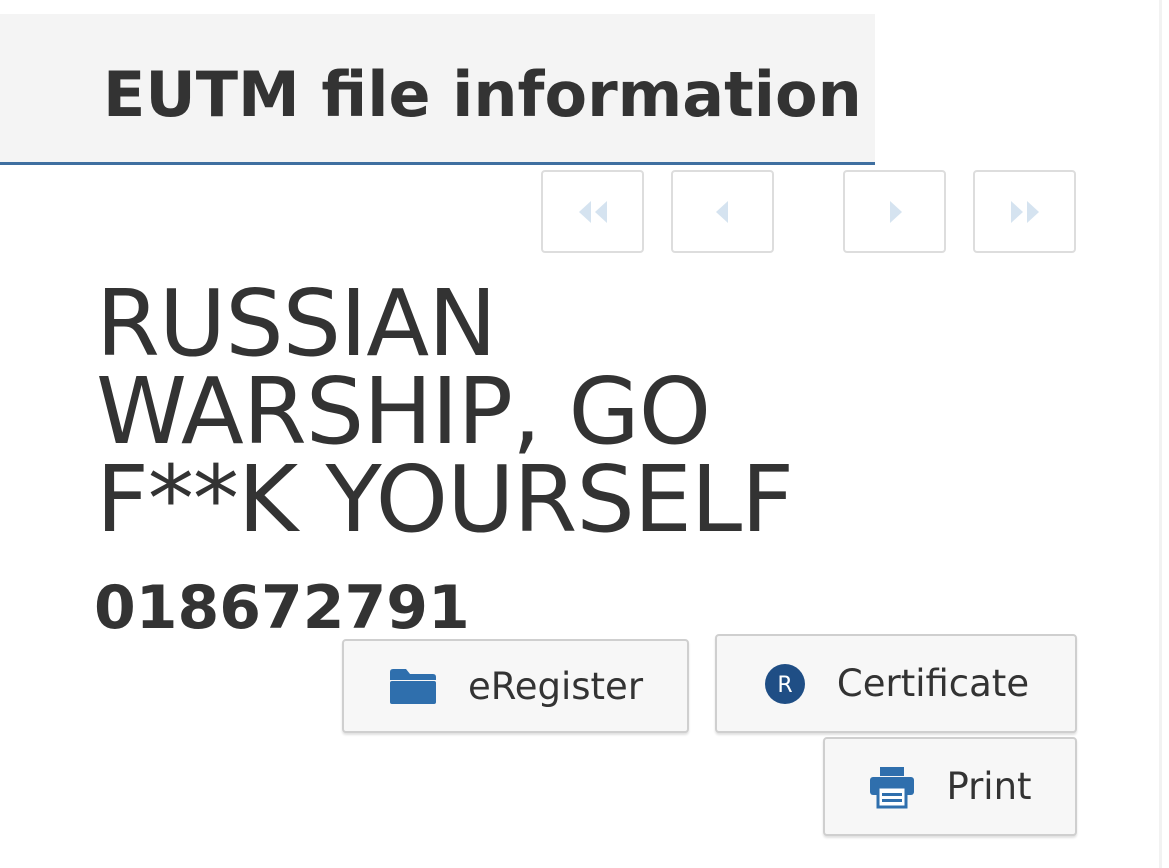 This screenshot has height=868, width=1169. I want to click on file-number: 018672791, so click(282, 608).